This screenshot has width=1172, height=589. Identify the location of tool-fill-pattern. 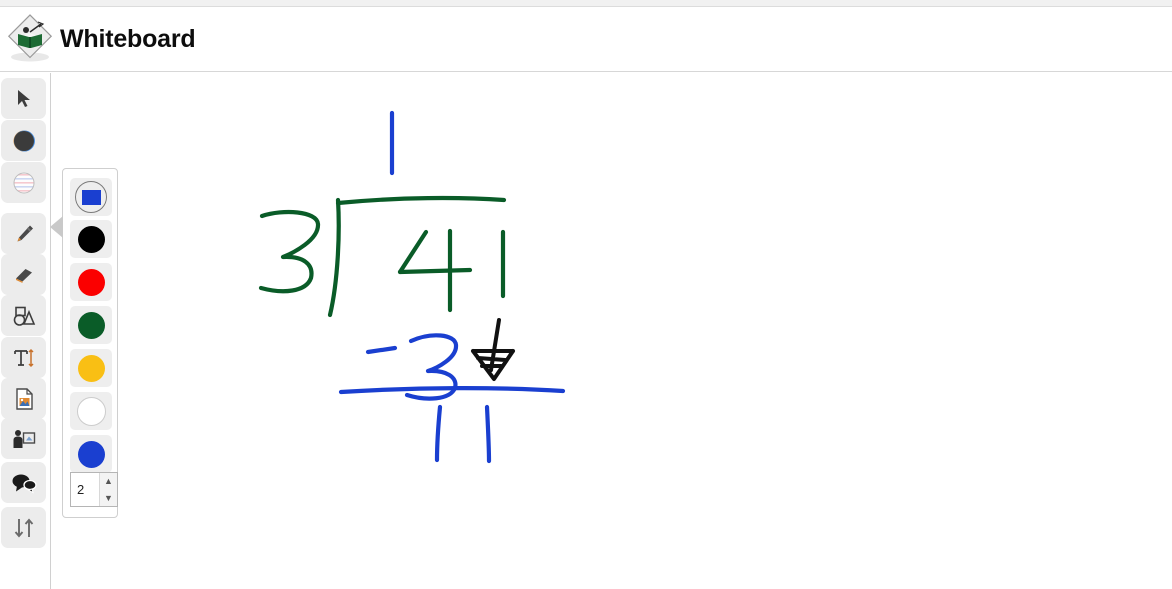
(23, 182).